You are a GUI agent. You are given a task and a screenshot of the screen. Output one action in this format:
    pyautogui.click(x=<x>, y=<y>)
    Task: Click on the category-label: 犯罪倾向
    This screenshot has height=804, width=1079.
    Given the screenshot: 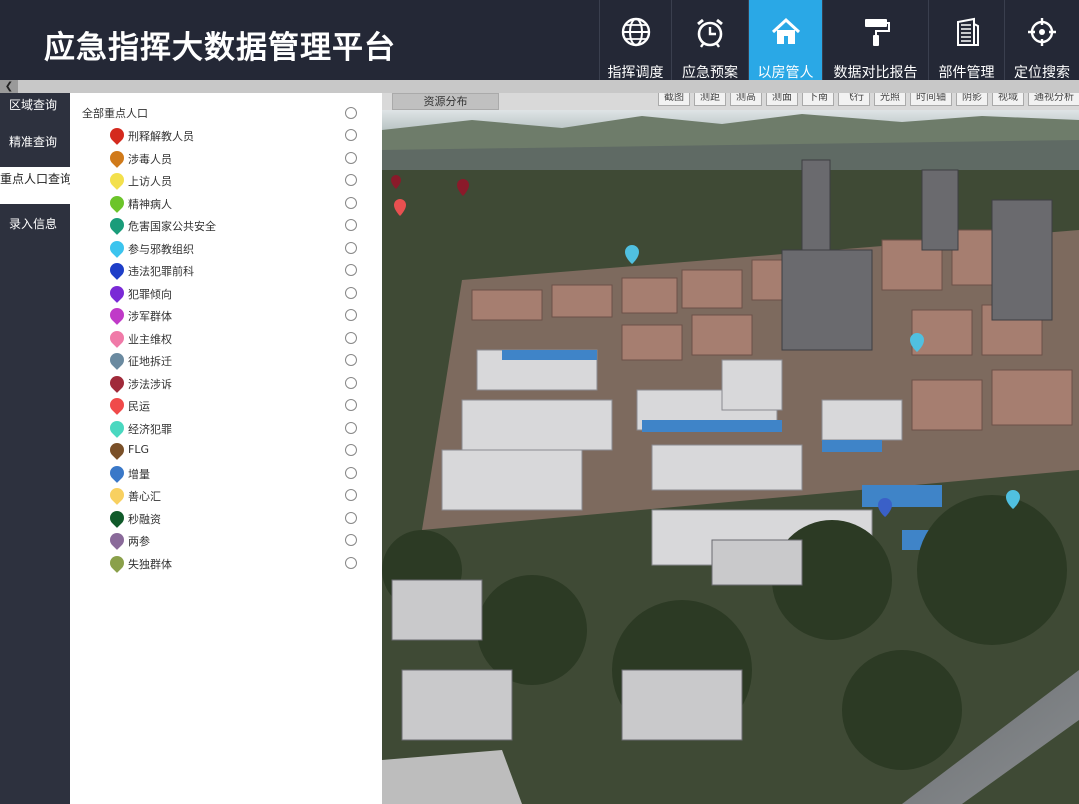 What is the action you would take?
    pyautogui.click(x=150, y=294)
    